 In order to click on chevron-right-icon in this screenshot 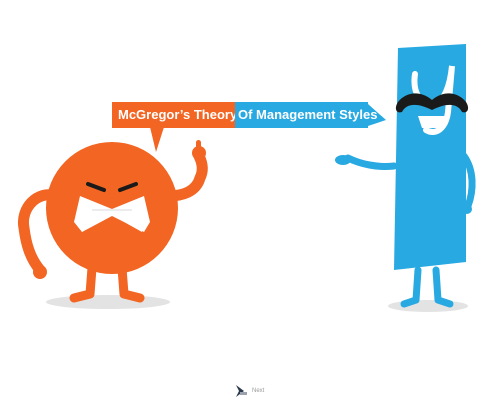, I will do `click(241, 391)`.